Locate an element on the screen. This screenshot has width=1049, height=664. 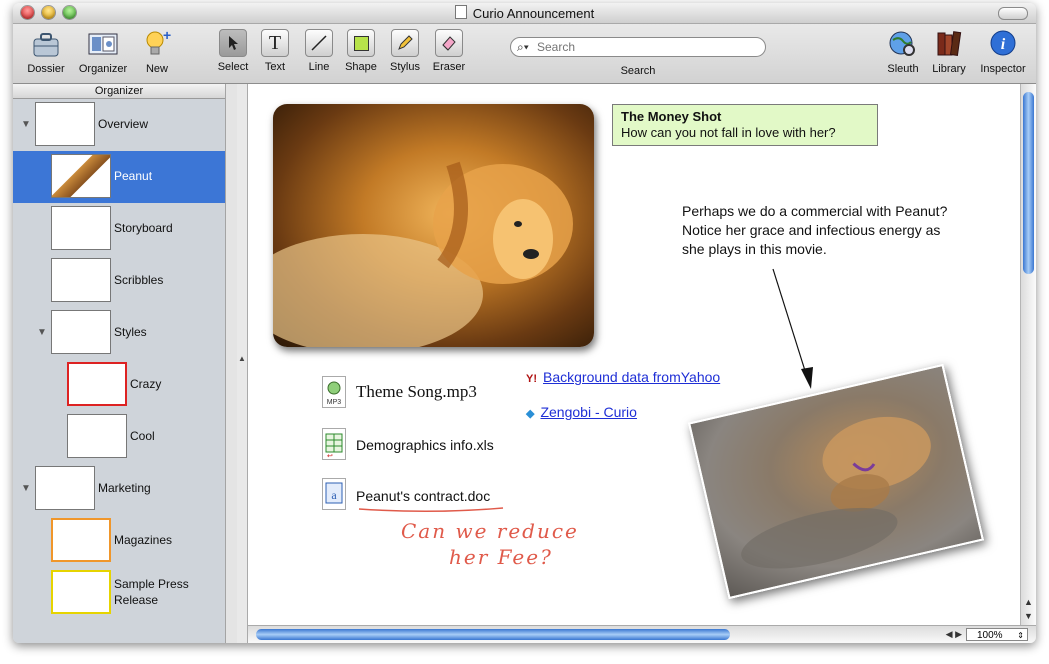
line-icon is located at coordinates (319, 43).